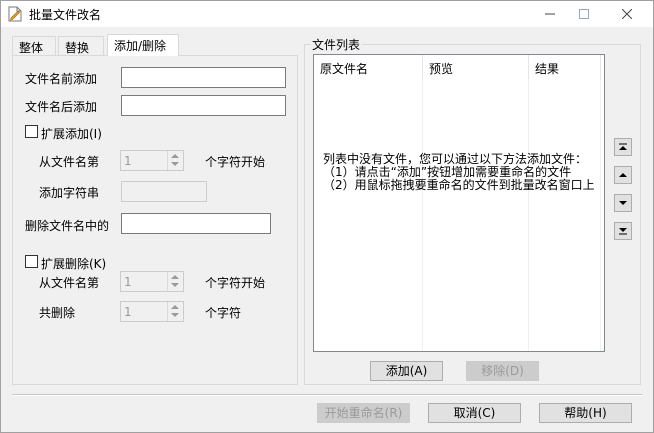 The width and height of the screenshot is (654, 433). What do you see at coordinates (152, 281) in the screenshot?
I see `del-from-spinner: 1` at bounding box center [152, 281].